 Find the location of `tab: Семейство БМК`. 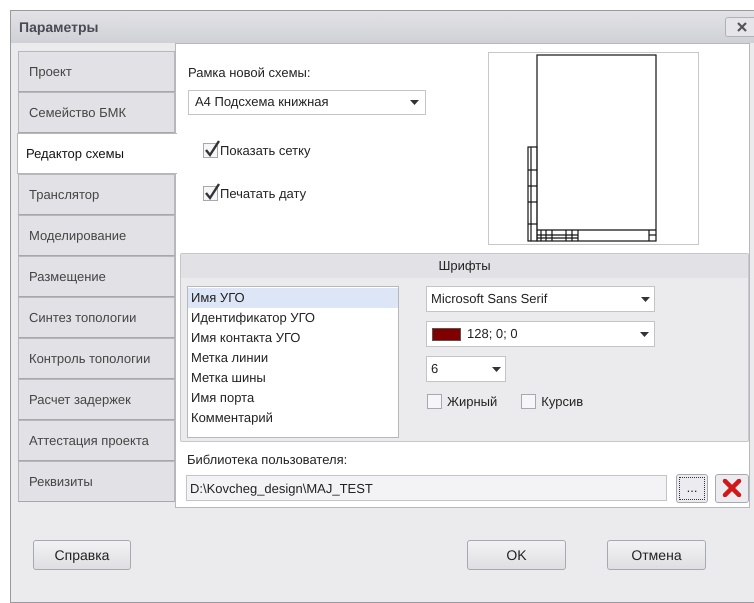

tab: Семейство БМК is located at coordinates (96, 112).